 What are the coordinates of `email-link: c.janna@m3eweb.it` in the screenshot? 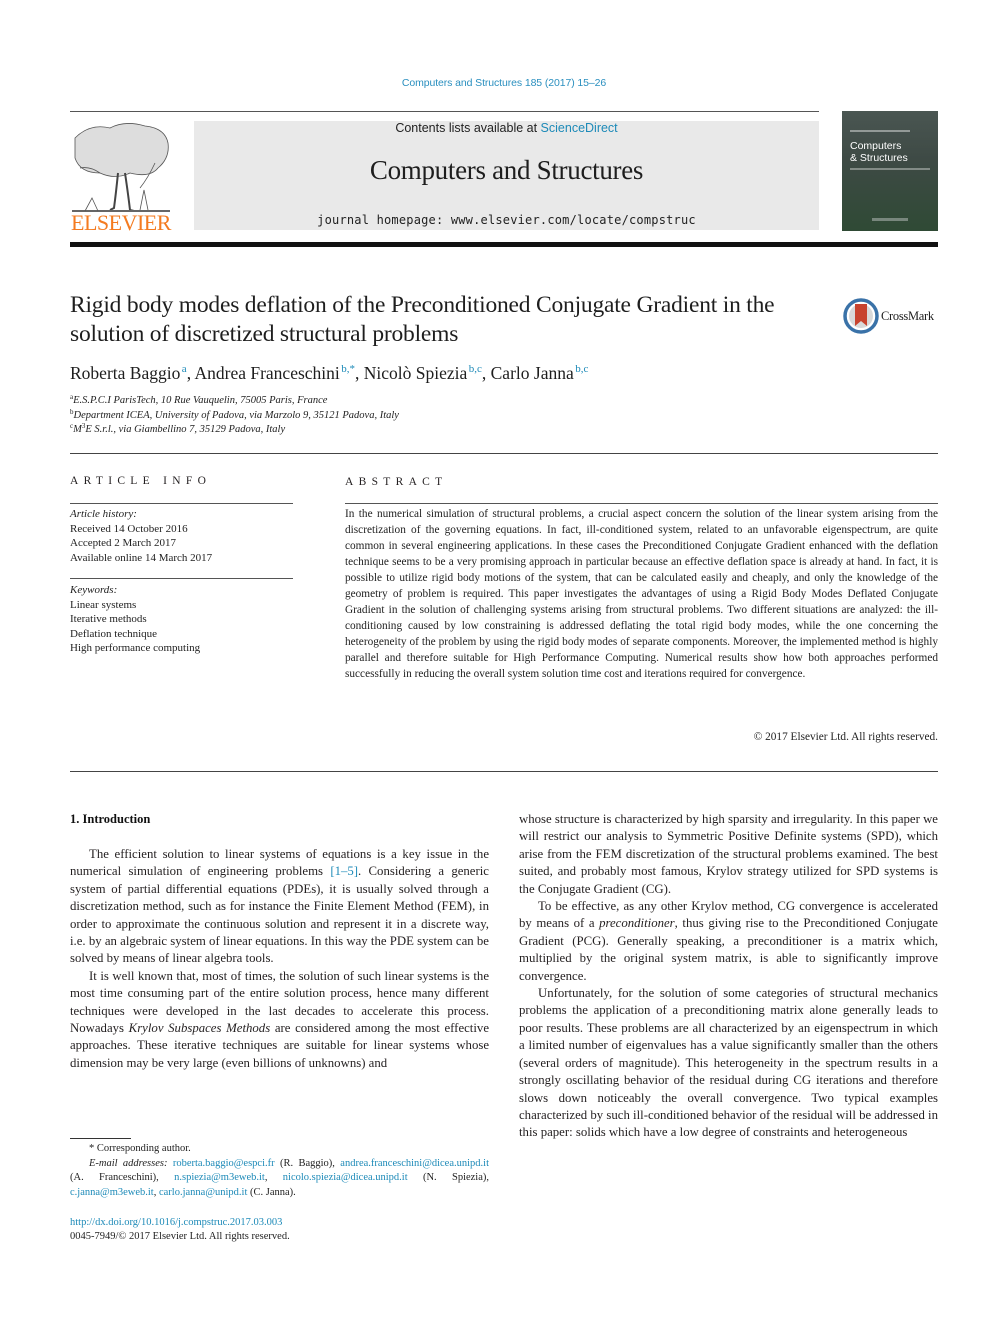 It's located at (112, 1192).